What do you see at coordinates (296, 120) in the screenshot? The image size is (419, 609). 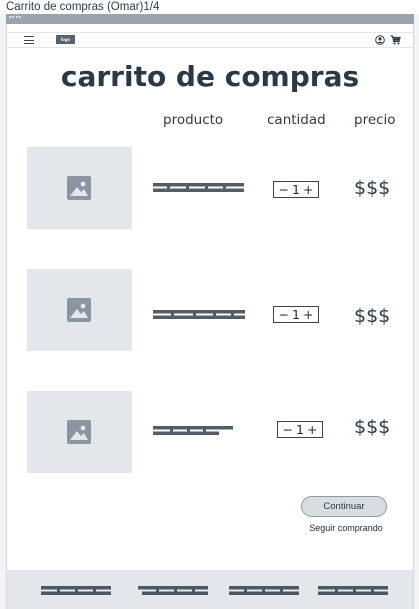 I see `column-header-quantity: cantidad` at bounding box center [296, 120].